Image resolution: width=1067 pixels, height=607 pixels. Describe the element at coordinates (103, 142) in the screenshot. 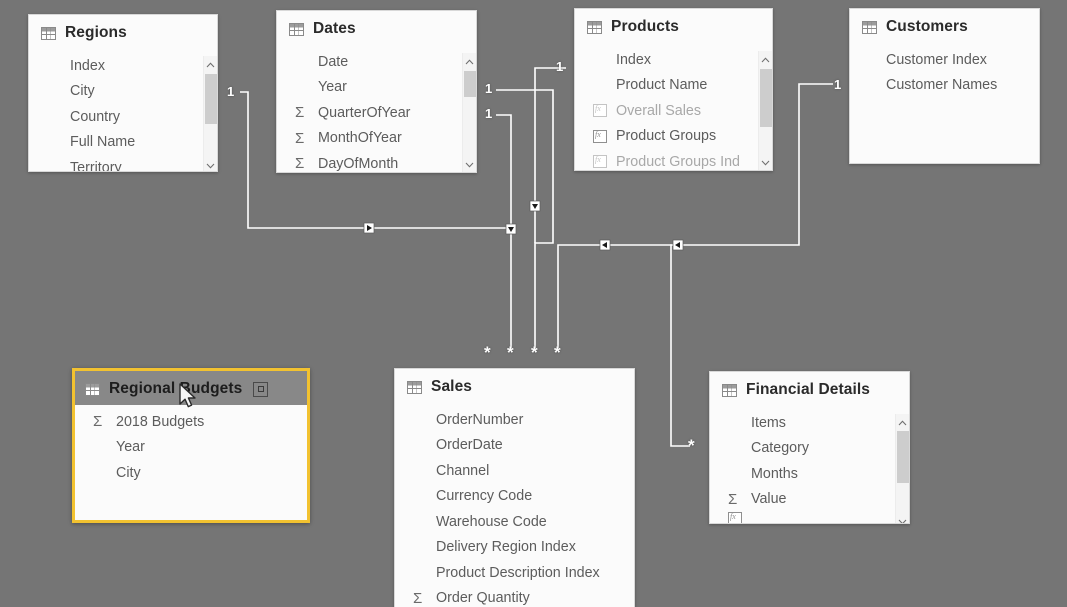

I see `field-label: Full Name` at that location.